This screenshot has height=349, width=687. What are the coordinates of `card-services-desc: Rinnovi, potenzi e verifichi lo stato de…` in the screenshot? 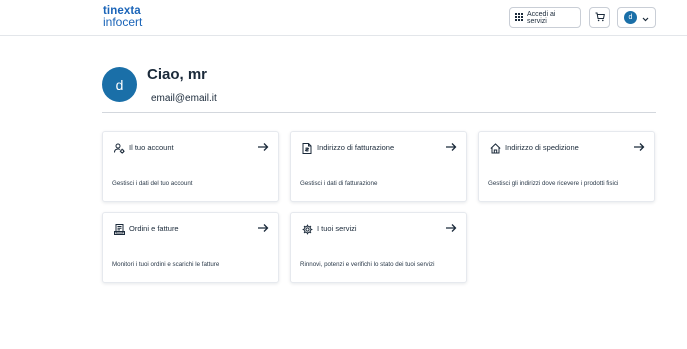 It's located at (367, 264).